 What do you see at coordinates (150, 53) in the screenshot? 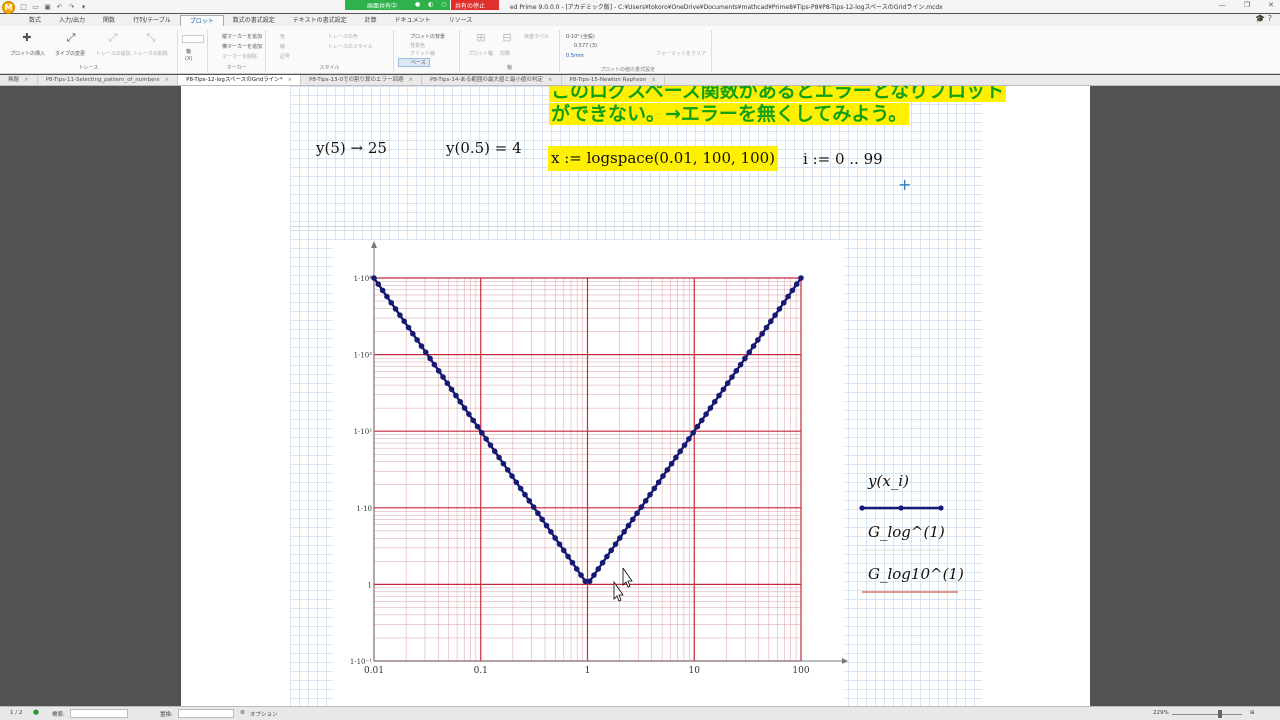
I see `delete-trace-button: トレースの削除` at bounding box center [150, 53].